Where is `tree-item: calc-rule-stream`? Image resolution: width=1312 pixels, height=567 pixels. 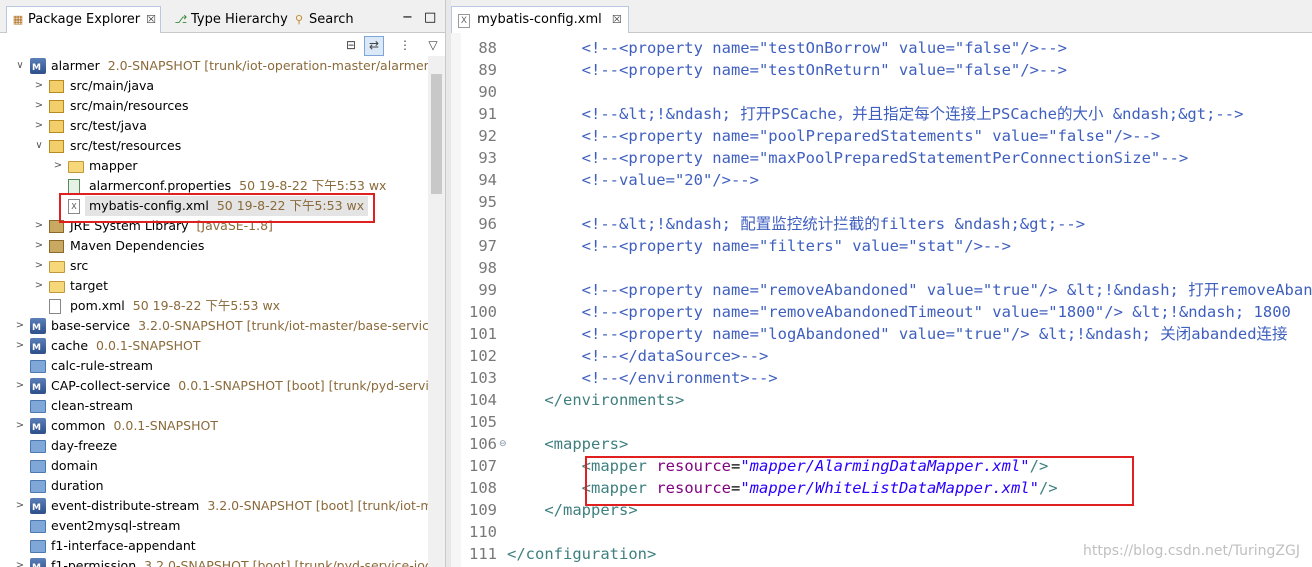
tree-item: calc-rule-stream is located at coordinates (214, 366).